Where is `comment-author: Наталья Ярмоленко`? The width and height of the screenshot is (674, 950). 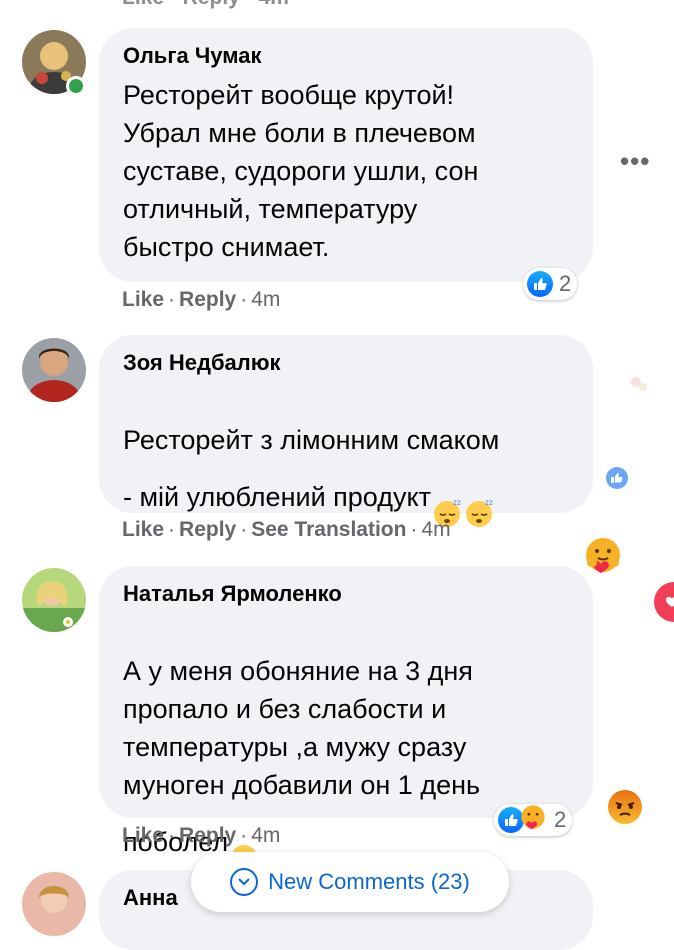
comment-author: Наталья Ярмоленко is located at coordinates (346, 594).